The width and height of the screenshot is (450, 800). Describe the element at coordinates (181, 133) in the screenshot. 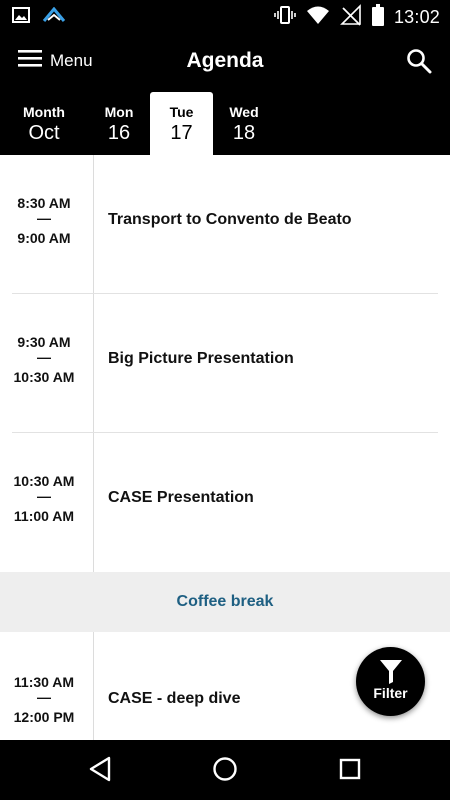

I see `tab-value: 17` at that location.